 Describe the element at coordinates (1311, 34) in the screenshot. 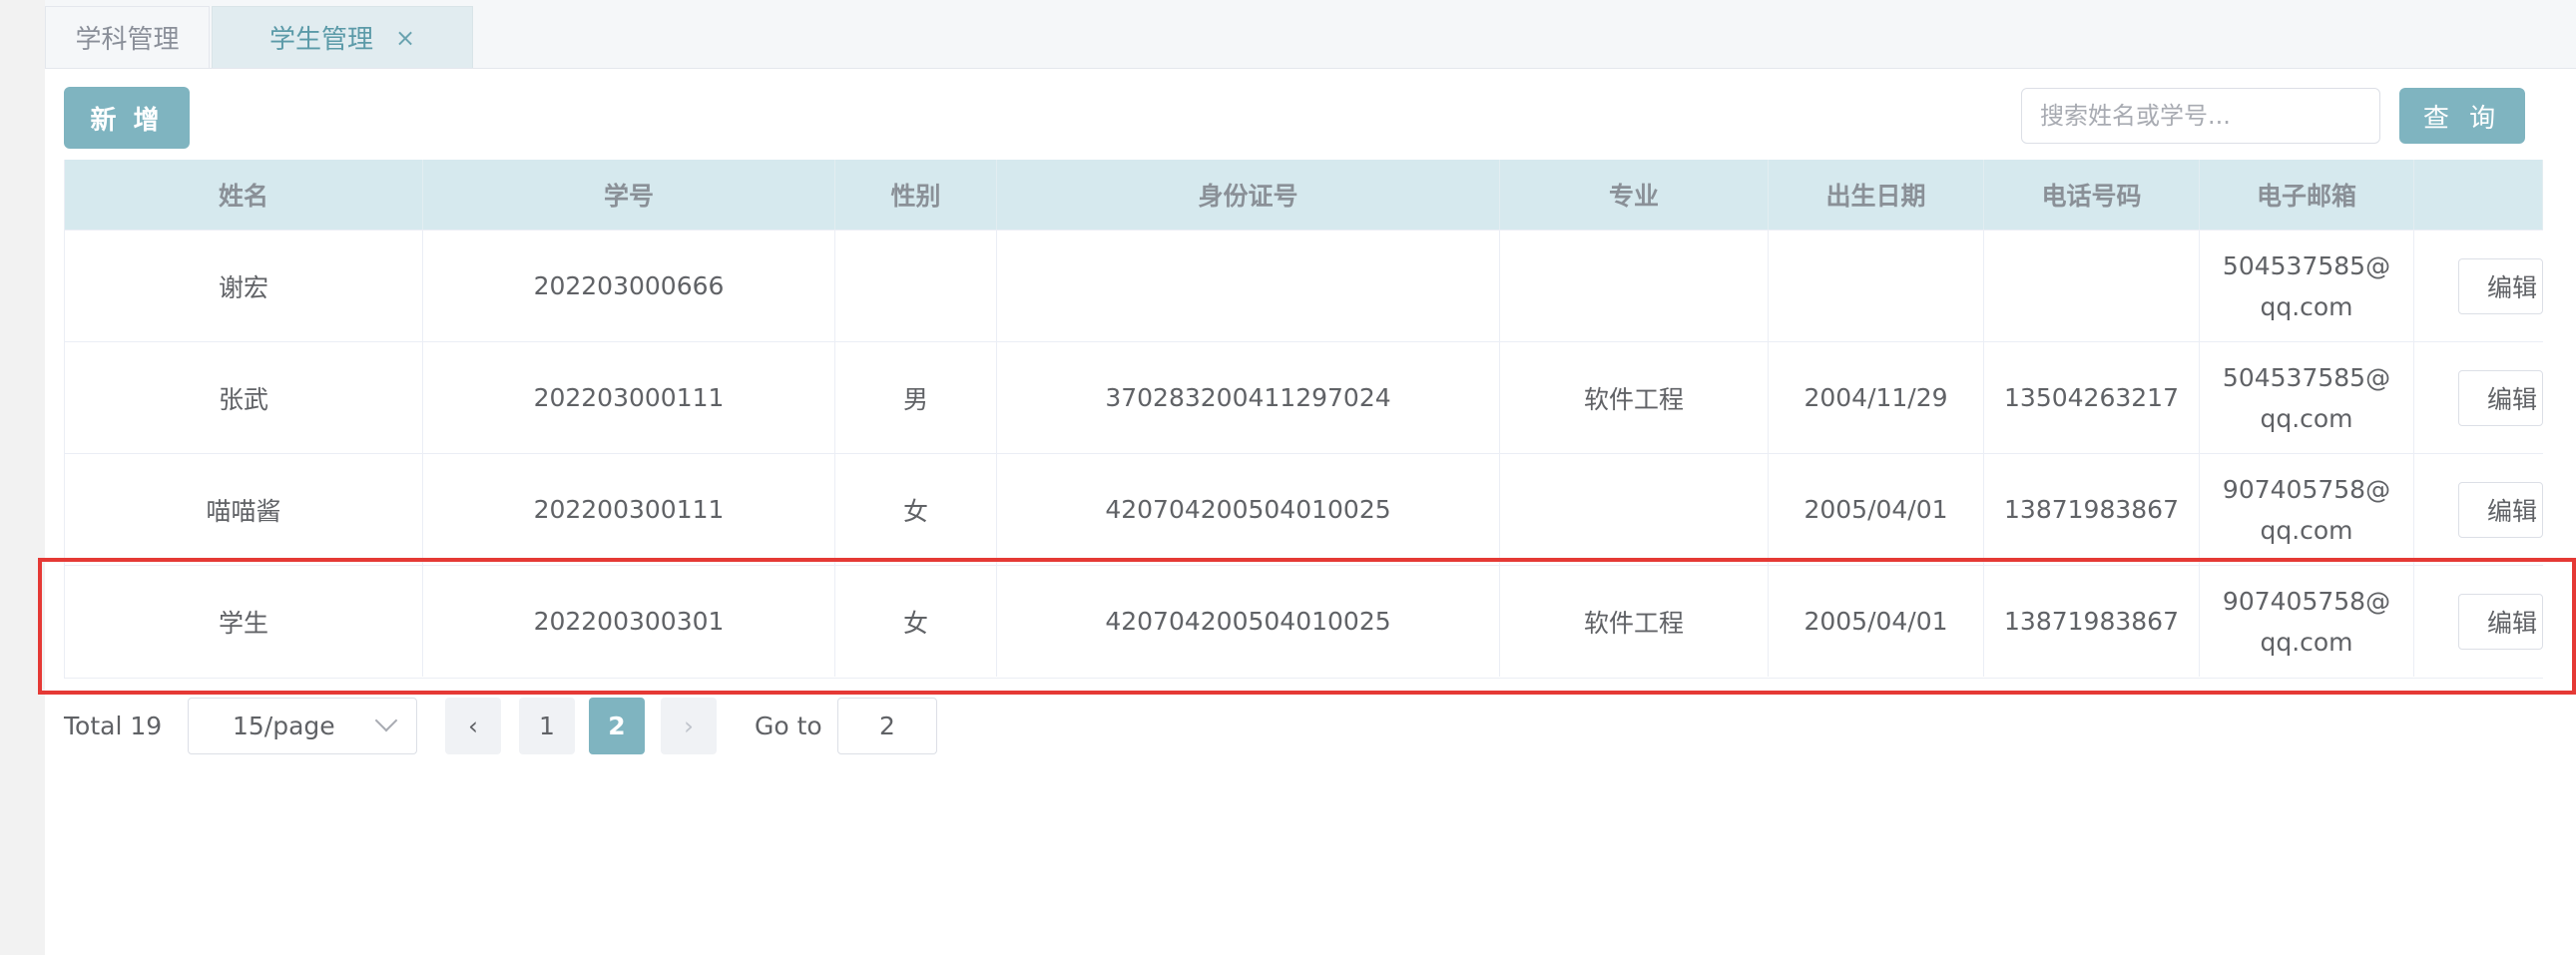

I see `tab-bar: 学科管理 学生管理 ×` at that location.